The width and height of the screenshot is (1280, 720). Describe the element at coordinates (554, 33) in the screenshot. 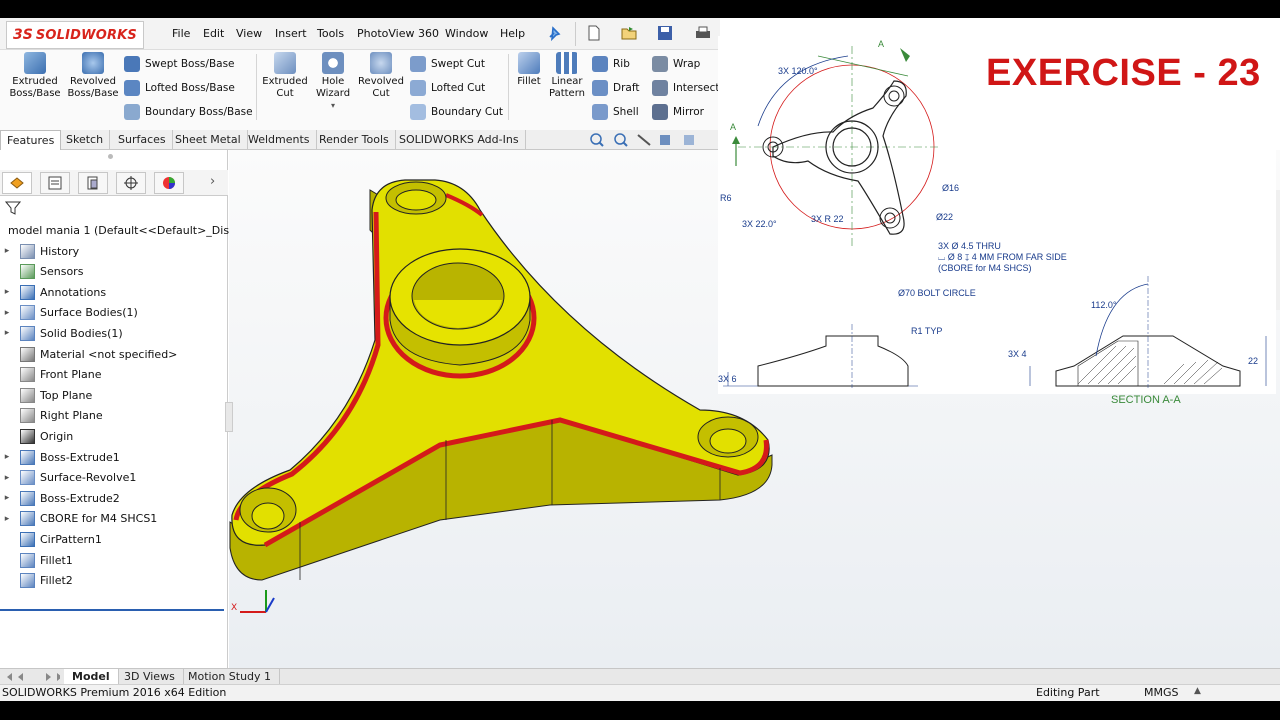

I see `pin-icon` at that location.